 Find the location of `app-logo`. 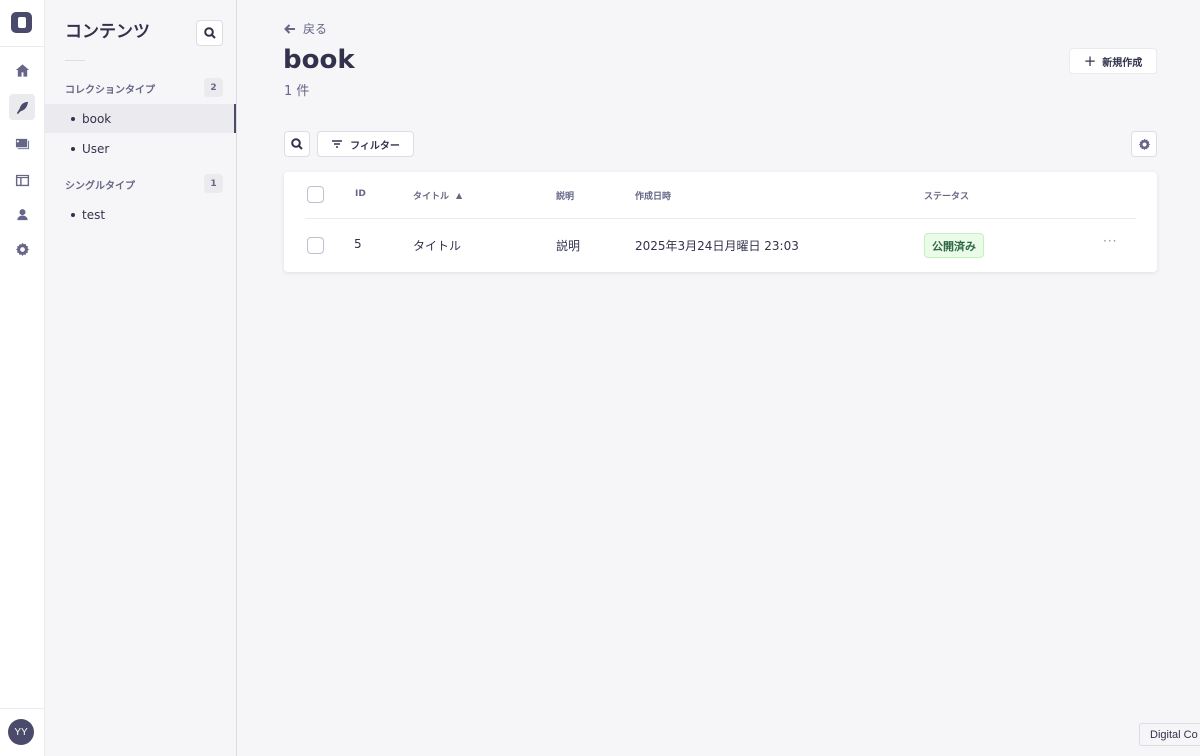

app-logo is located at coordinates (21, 22).